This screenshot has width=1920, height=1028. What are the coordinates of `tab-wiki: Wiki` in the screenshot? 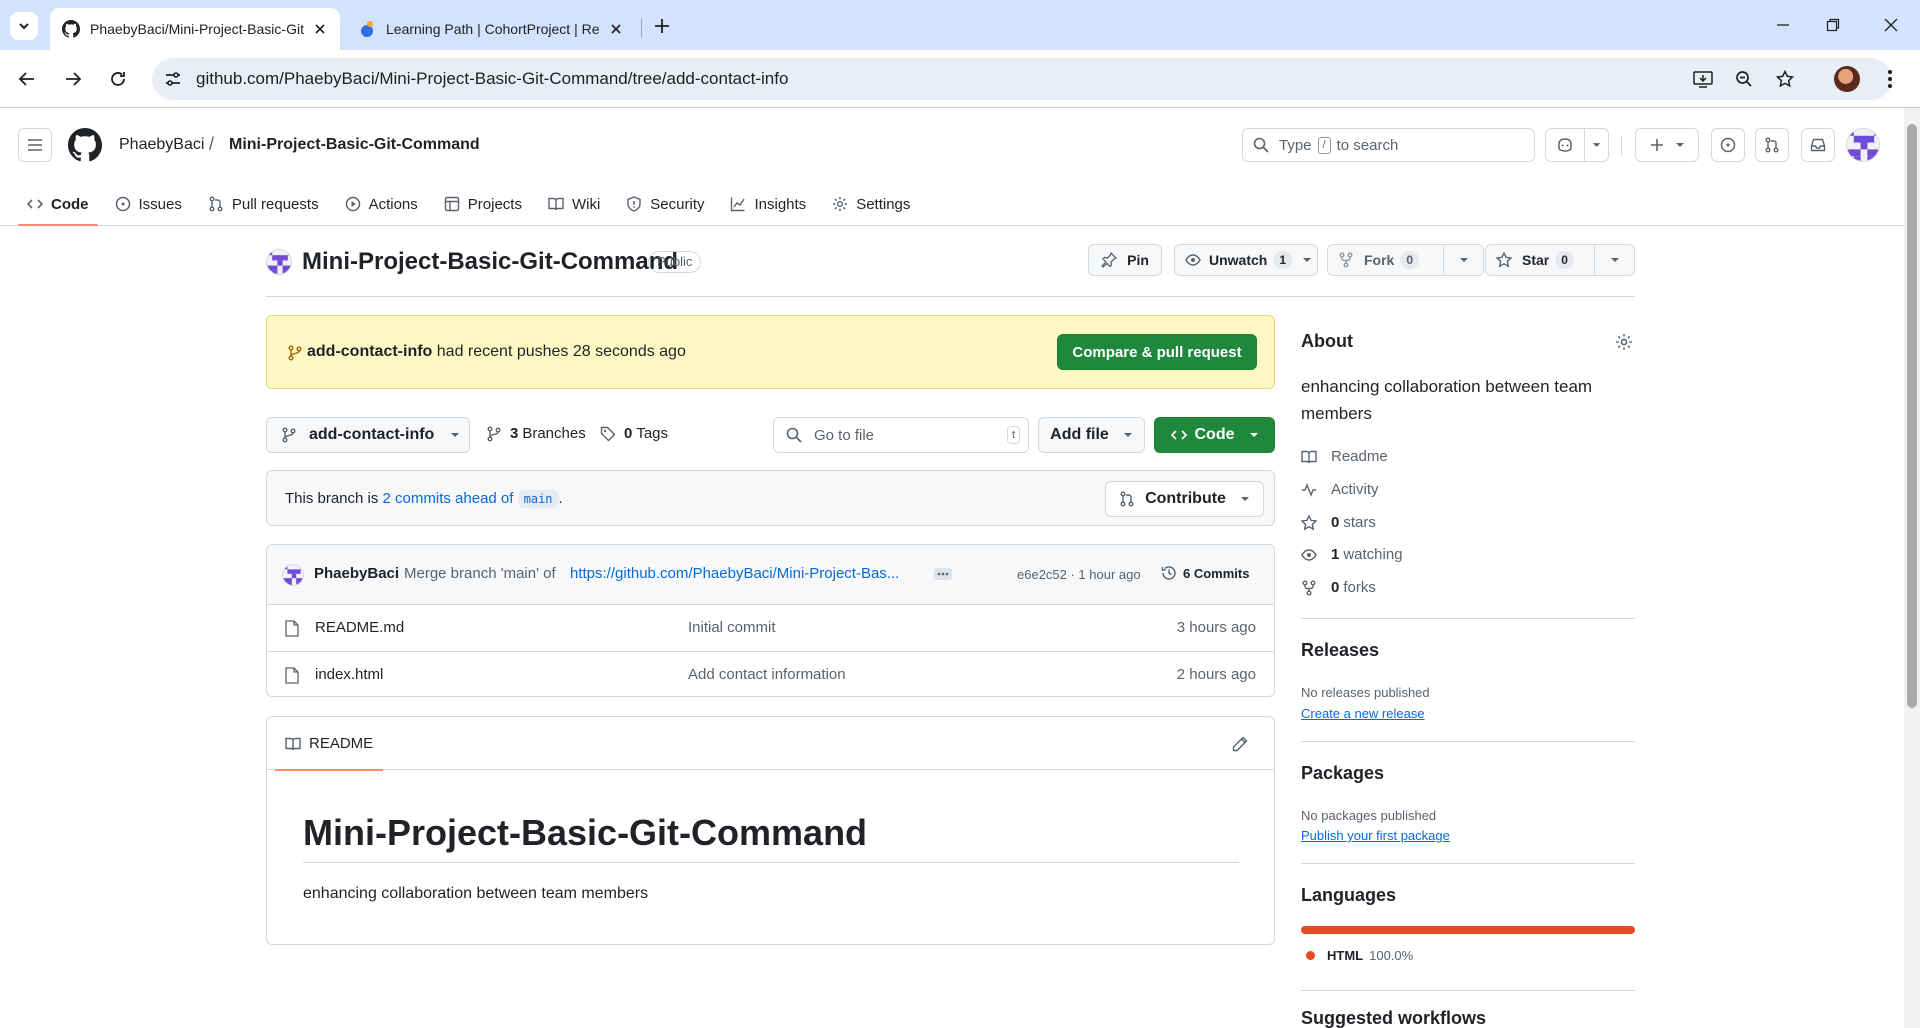 It's located at (574, 204).